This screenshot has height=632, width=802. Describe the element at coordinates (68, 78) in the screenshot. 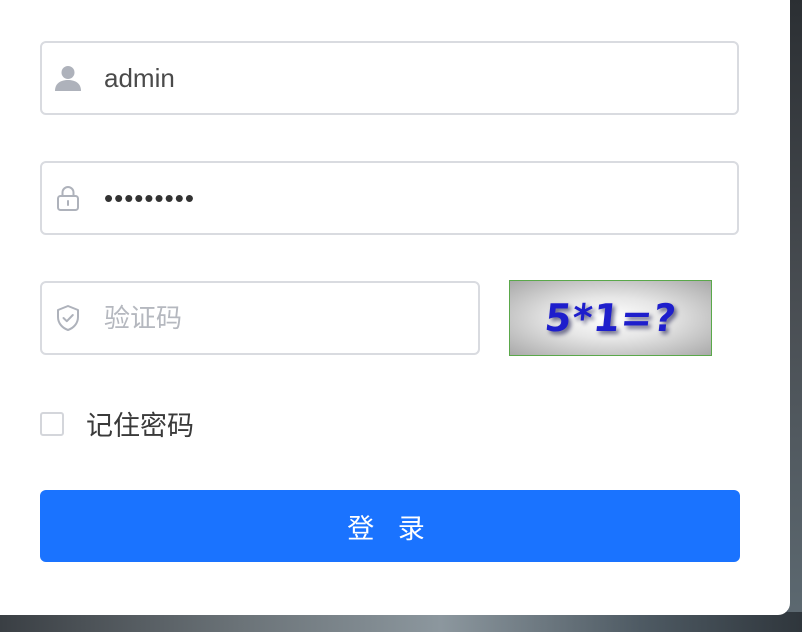

I see `user-icon` at that location.